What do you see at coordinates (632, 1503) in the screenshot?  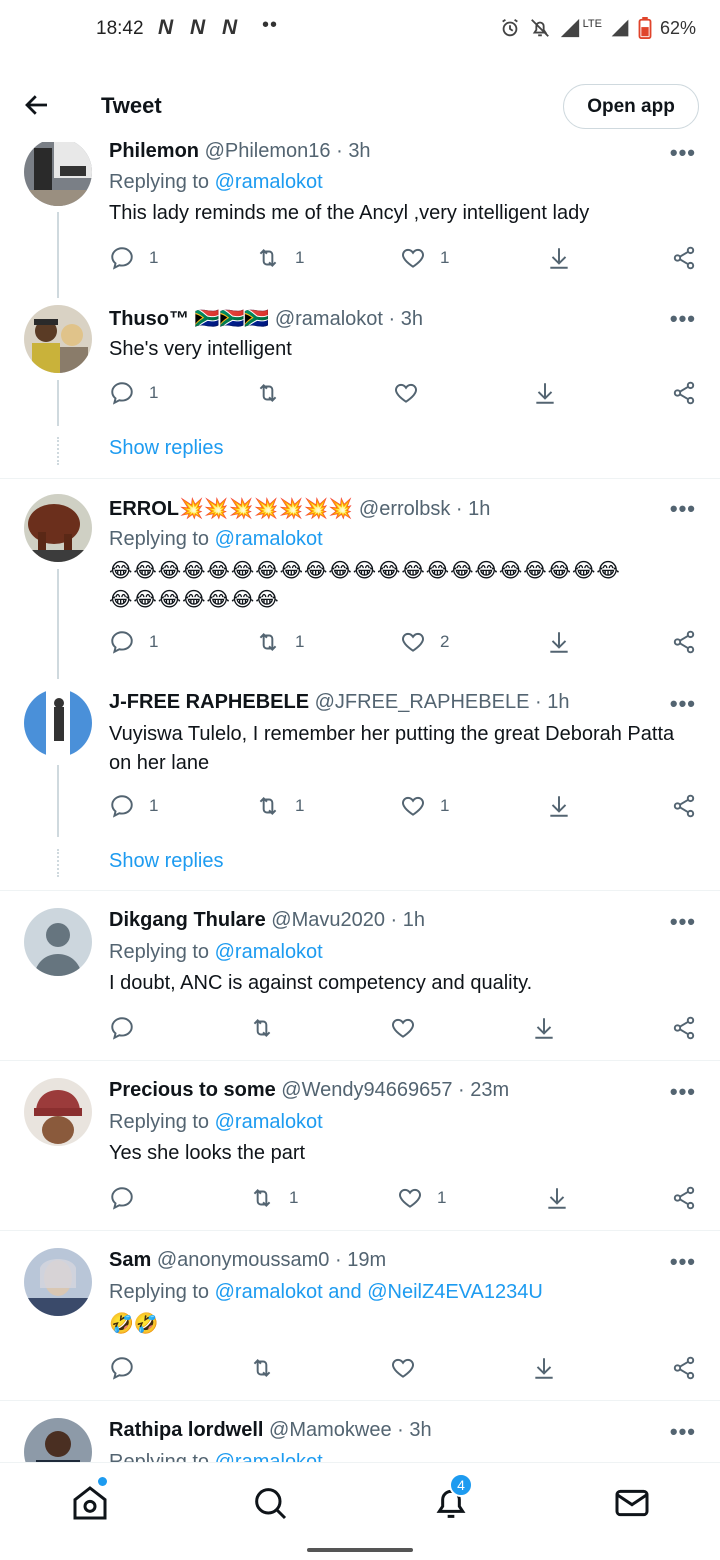 I see `nav-messages` at bounding box center [632, 1503].